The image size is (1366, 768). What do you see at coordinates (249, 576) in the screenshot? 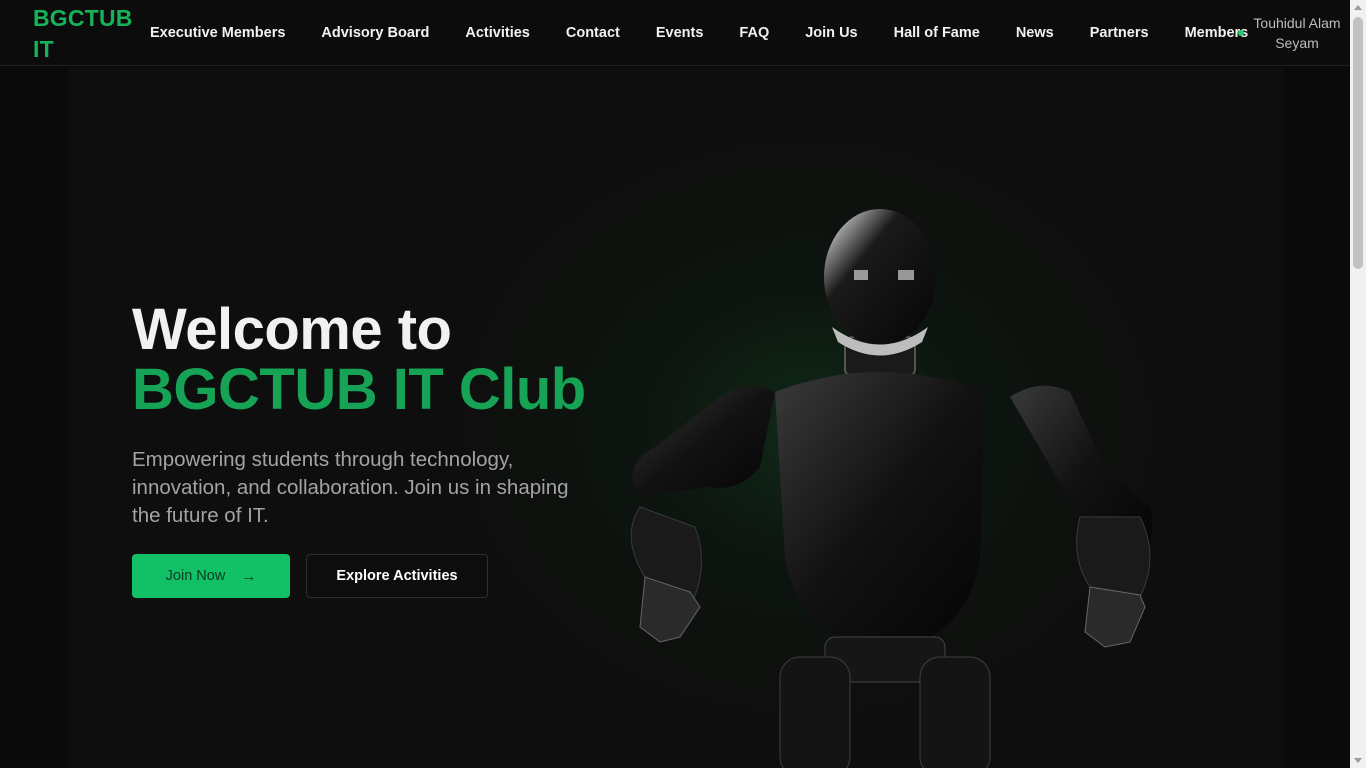
I see `arrow-right-icon: →` at bounding box center [249, 576].